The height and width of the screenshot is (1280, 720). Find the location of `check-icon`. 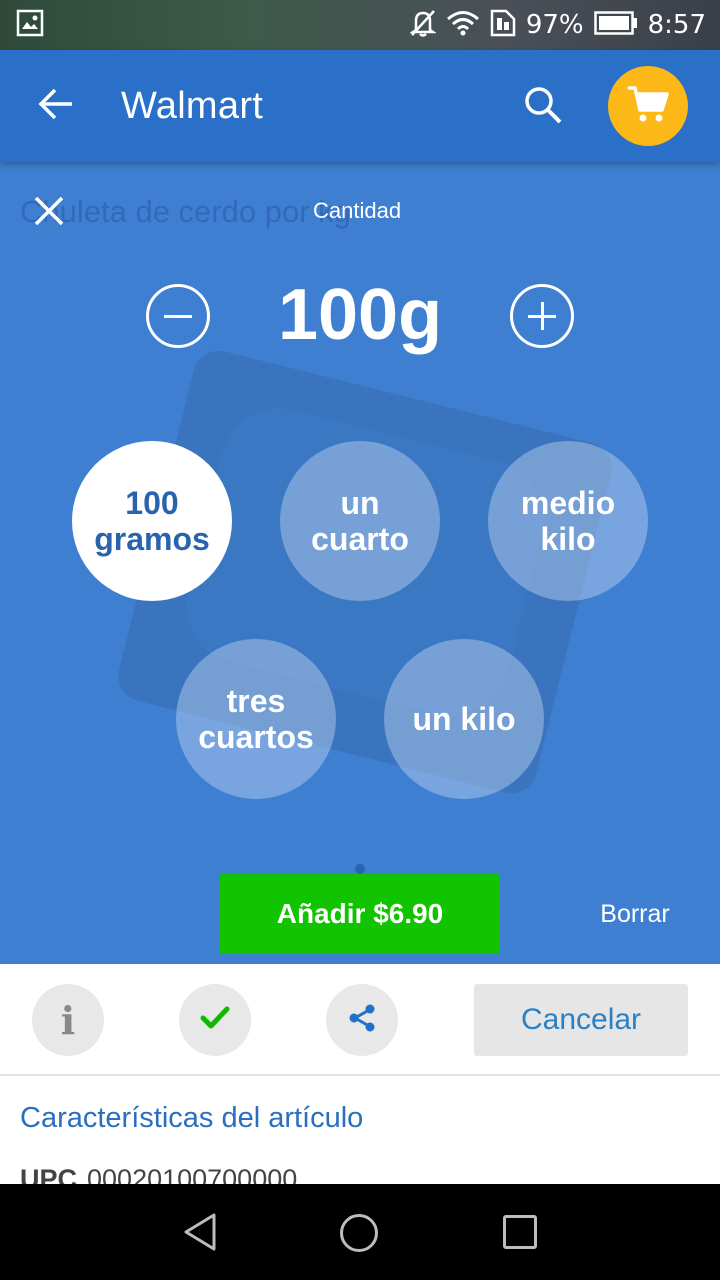

check-icon is located at coordinates (215, 1020).